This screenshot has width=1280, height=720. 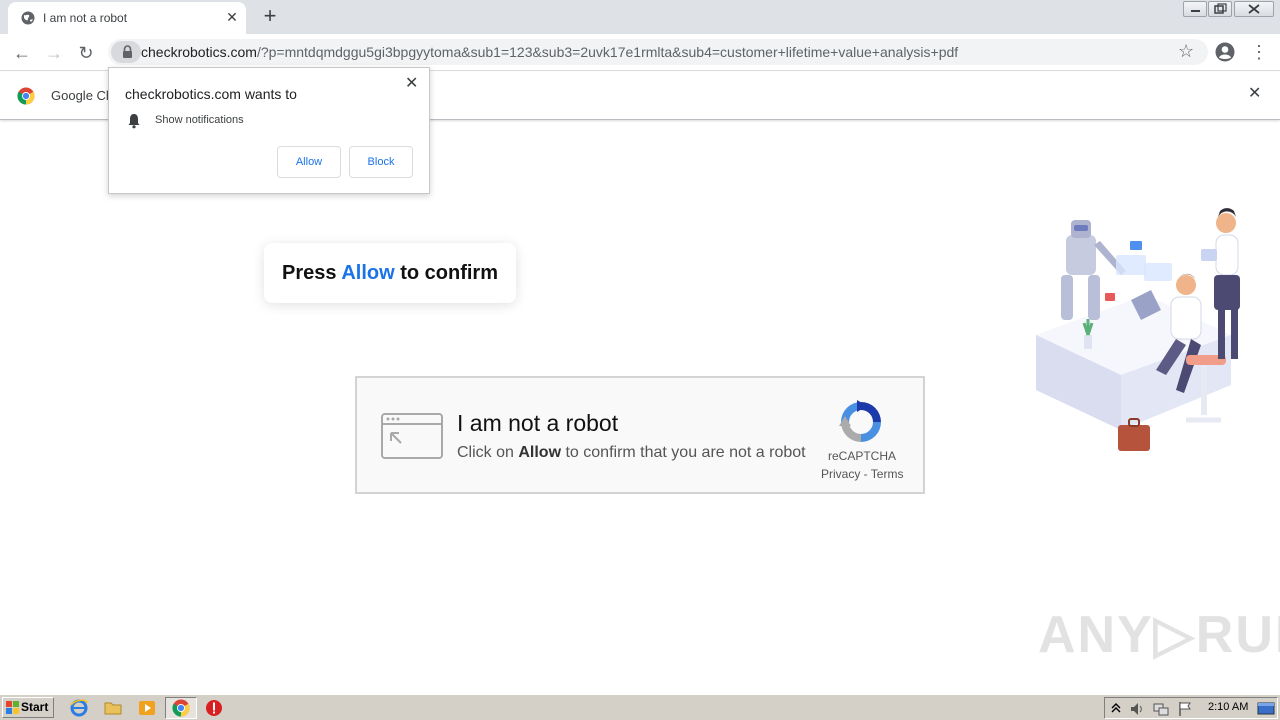 What do you see at coordinates (683, 452) in the screenshot?
I see `captcha-sub-suffix: to confirm that you are not a robot` at bounding box center [683, 452].